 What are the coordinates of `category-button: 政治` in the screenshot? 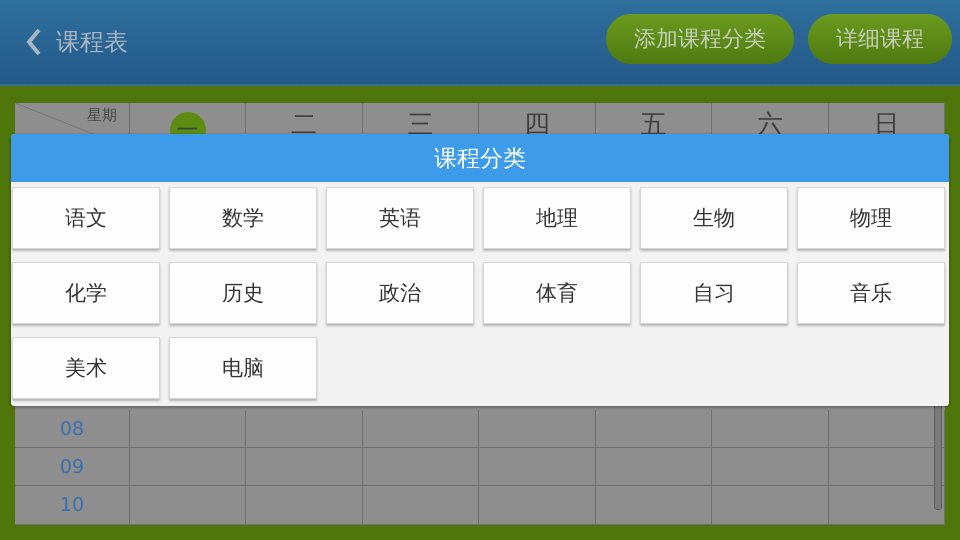 It's located at (400, 293).